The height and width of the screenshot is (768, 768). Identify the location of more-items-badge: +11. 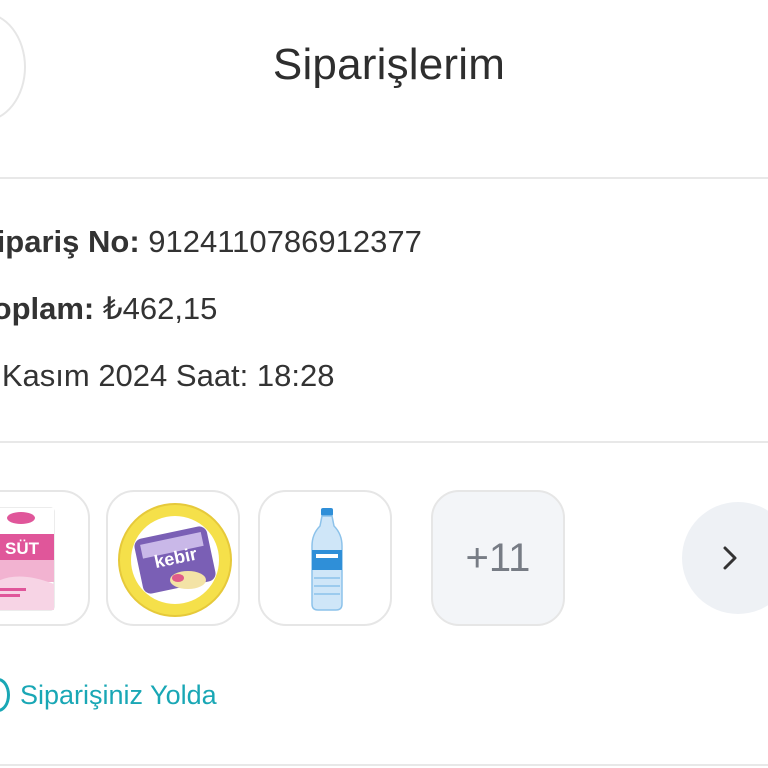
(498, 558).